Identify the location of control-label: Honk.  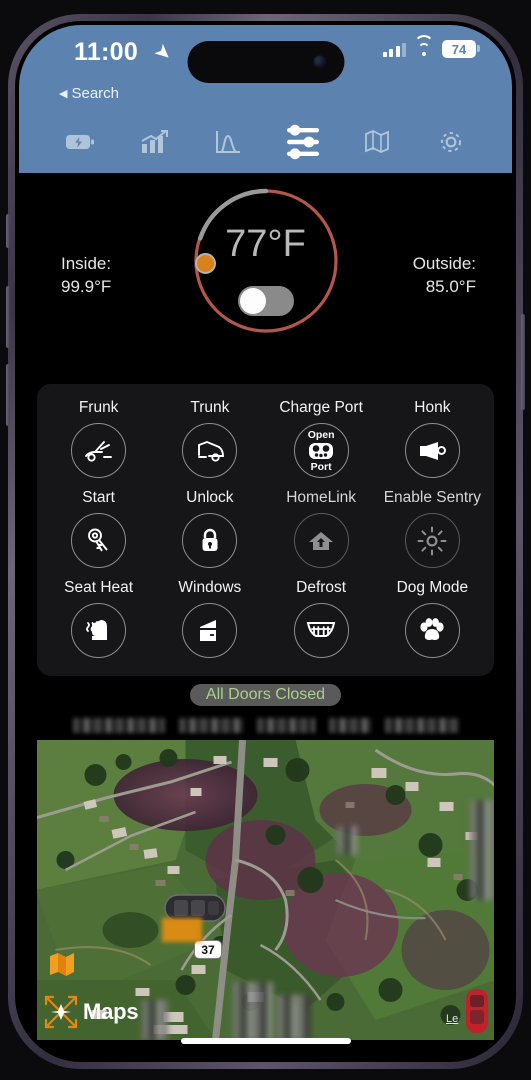
(432, 407).